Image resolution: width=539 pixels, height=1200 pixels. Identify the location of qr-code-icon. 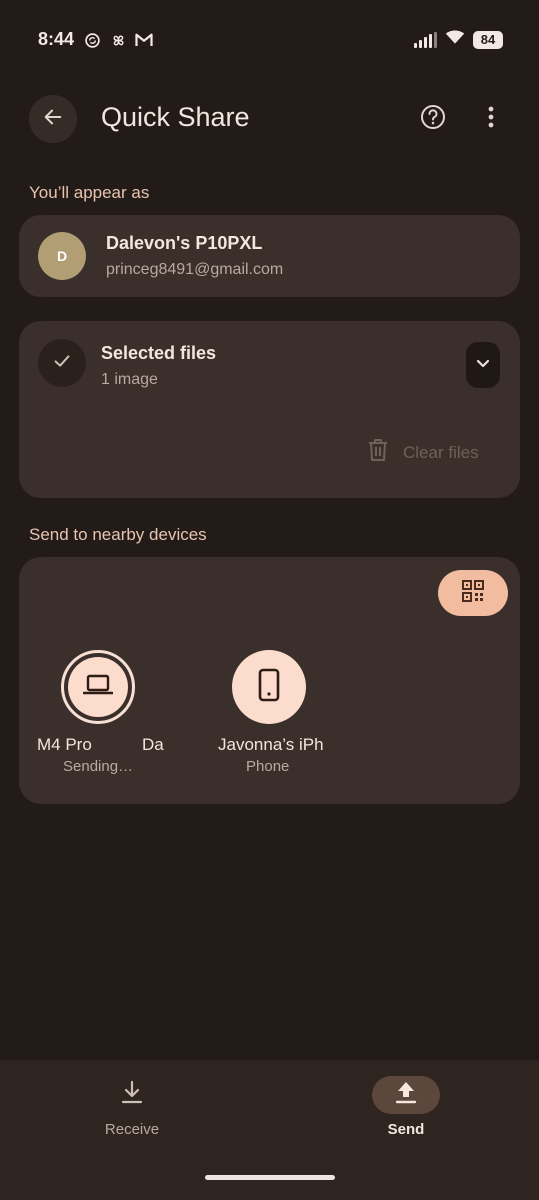
(473, 593).